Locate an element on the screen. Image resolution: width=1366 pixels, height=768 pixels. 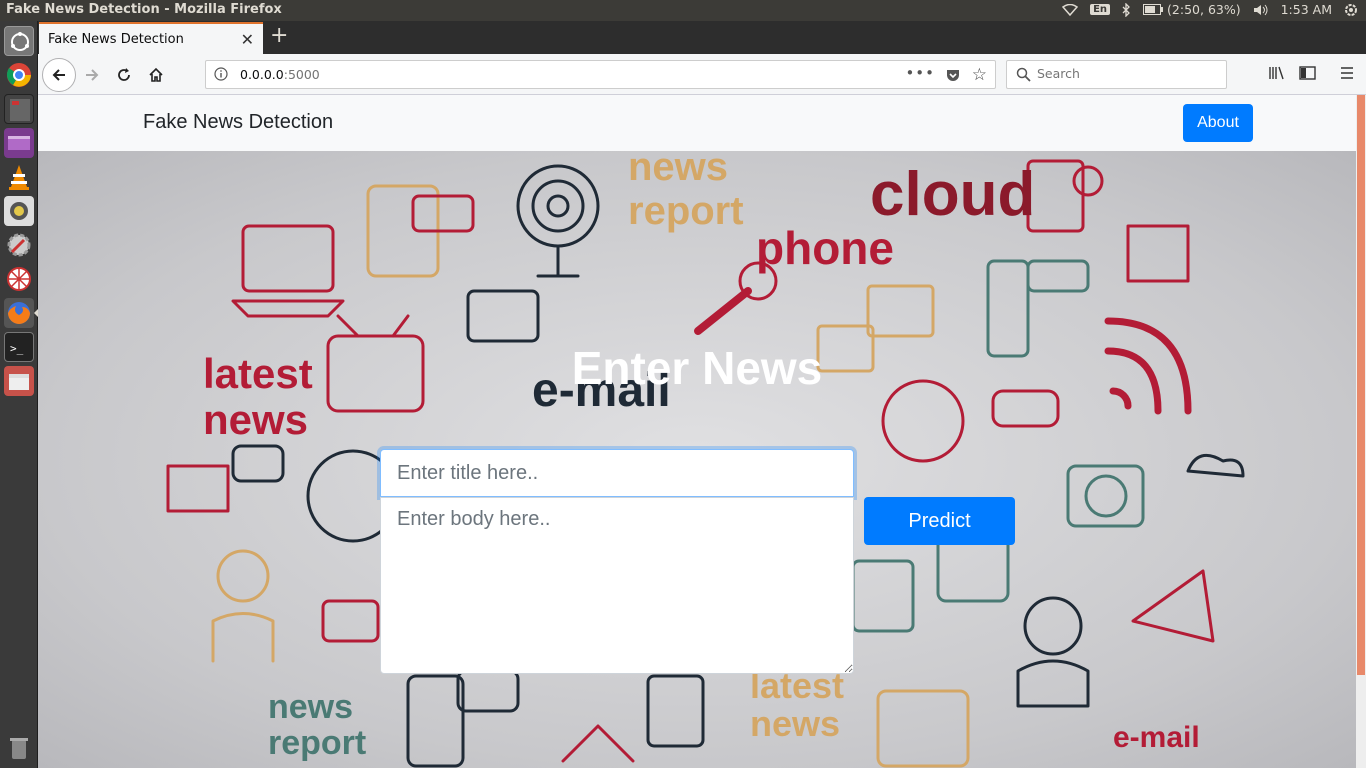
doodle-word-phone: phone is located at coordinates (825, 248).